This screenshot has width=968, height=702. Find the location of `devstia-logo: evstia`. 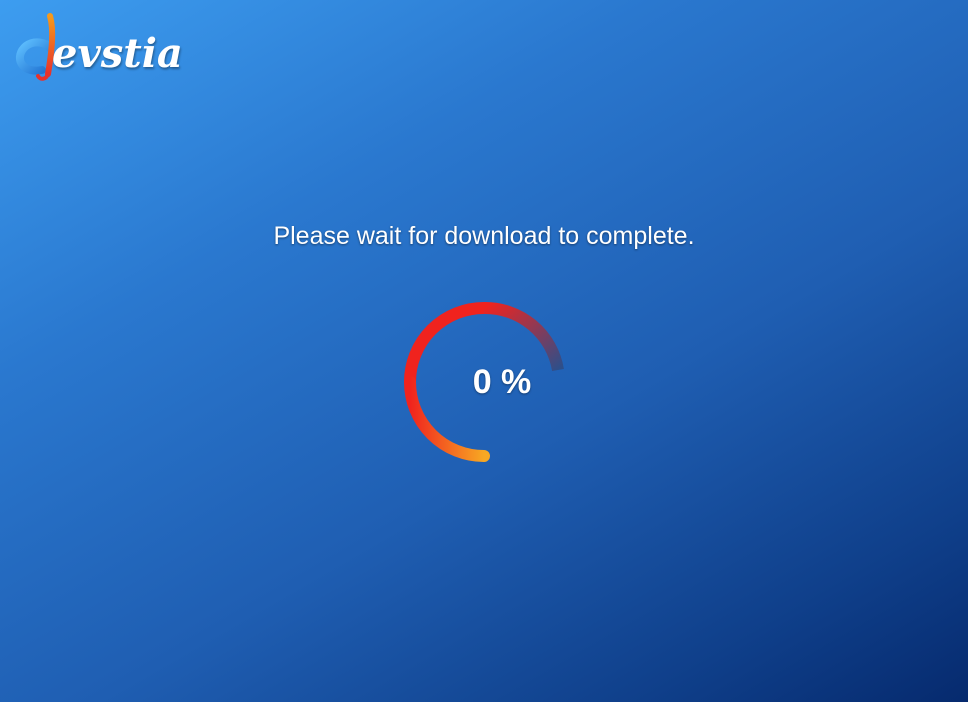

devstia-logo: evstia is located at coordinates (97, 47).